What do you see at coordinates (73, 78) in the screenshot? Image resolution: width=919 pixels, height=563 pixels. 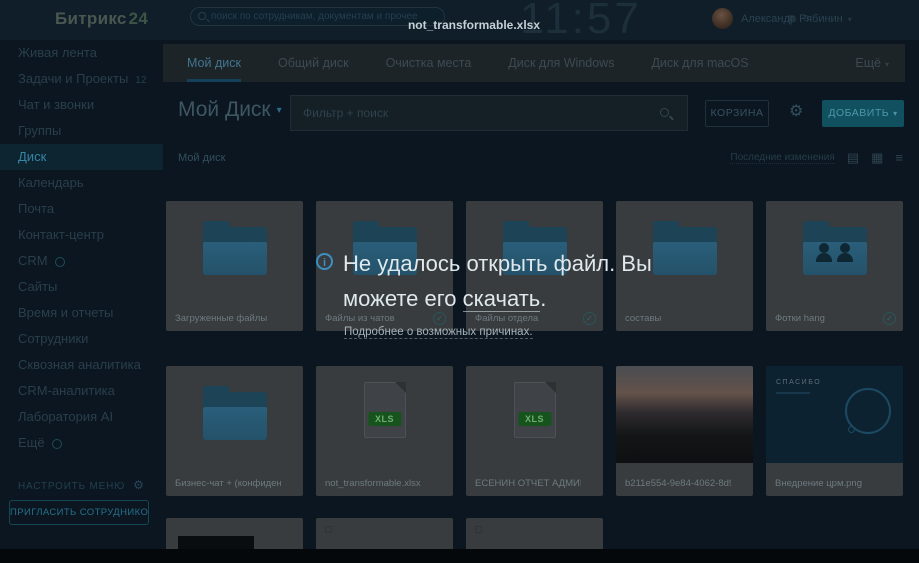 I see `sidebar-item-label: Задачи и Проекты` at bounding box center [73, 78].